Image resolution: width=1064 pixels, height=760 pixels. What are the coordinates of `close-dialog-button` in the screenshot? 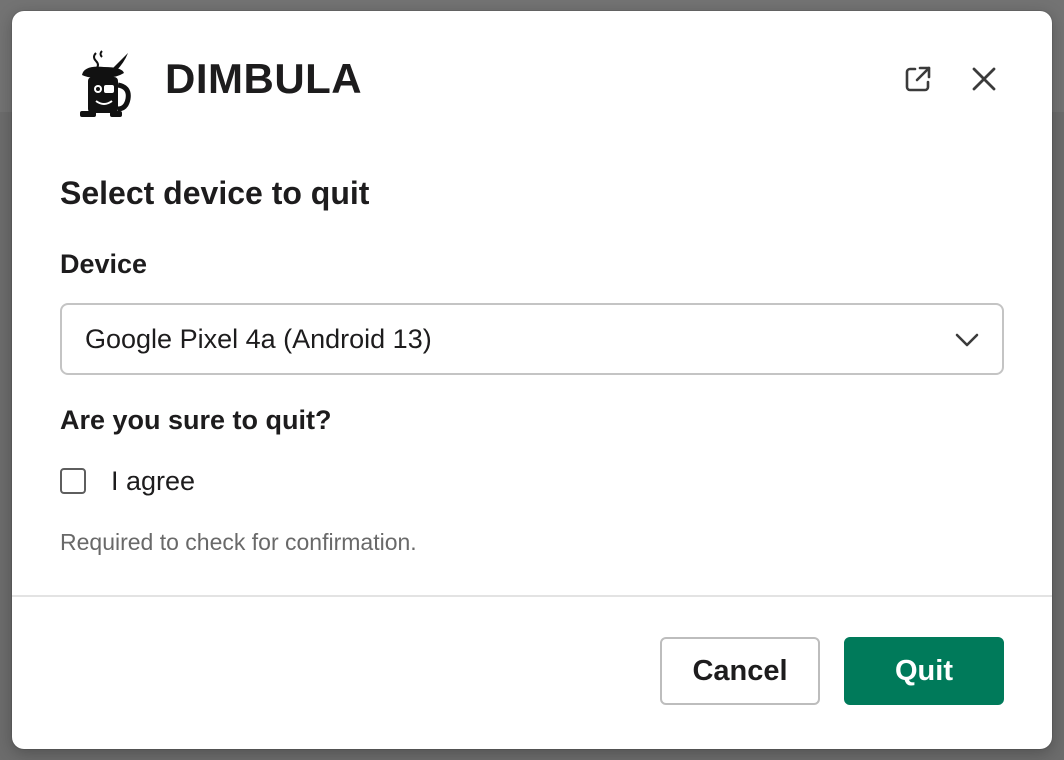 It's located at (984, 79).